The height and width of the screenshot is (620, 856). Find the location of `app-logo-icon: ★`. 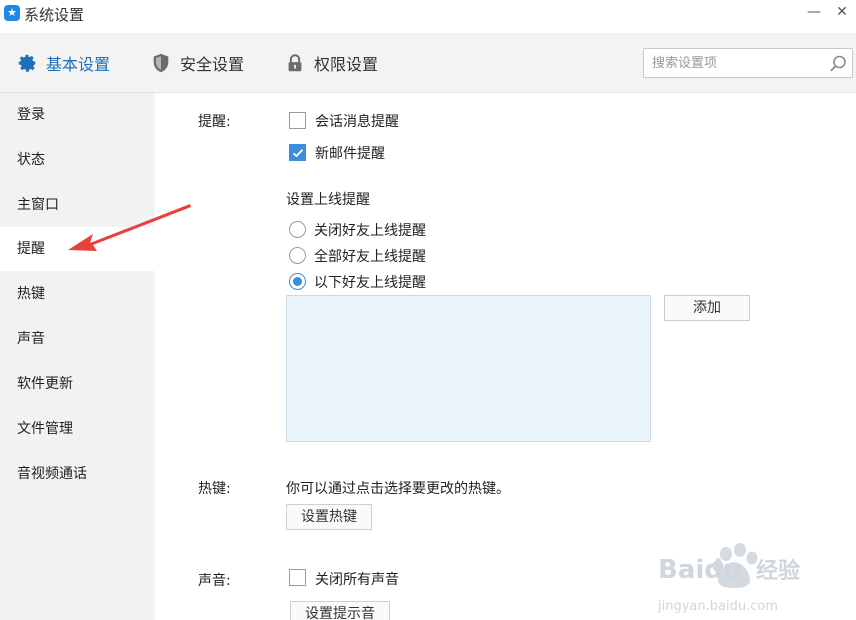

app-logo-icon: ★ is located at coordinates (12, 13).